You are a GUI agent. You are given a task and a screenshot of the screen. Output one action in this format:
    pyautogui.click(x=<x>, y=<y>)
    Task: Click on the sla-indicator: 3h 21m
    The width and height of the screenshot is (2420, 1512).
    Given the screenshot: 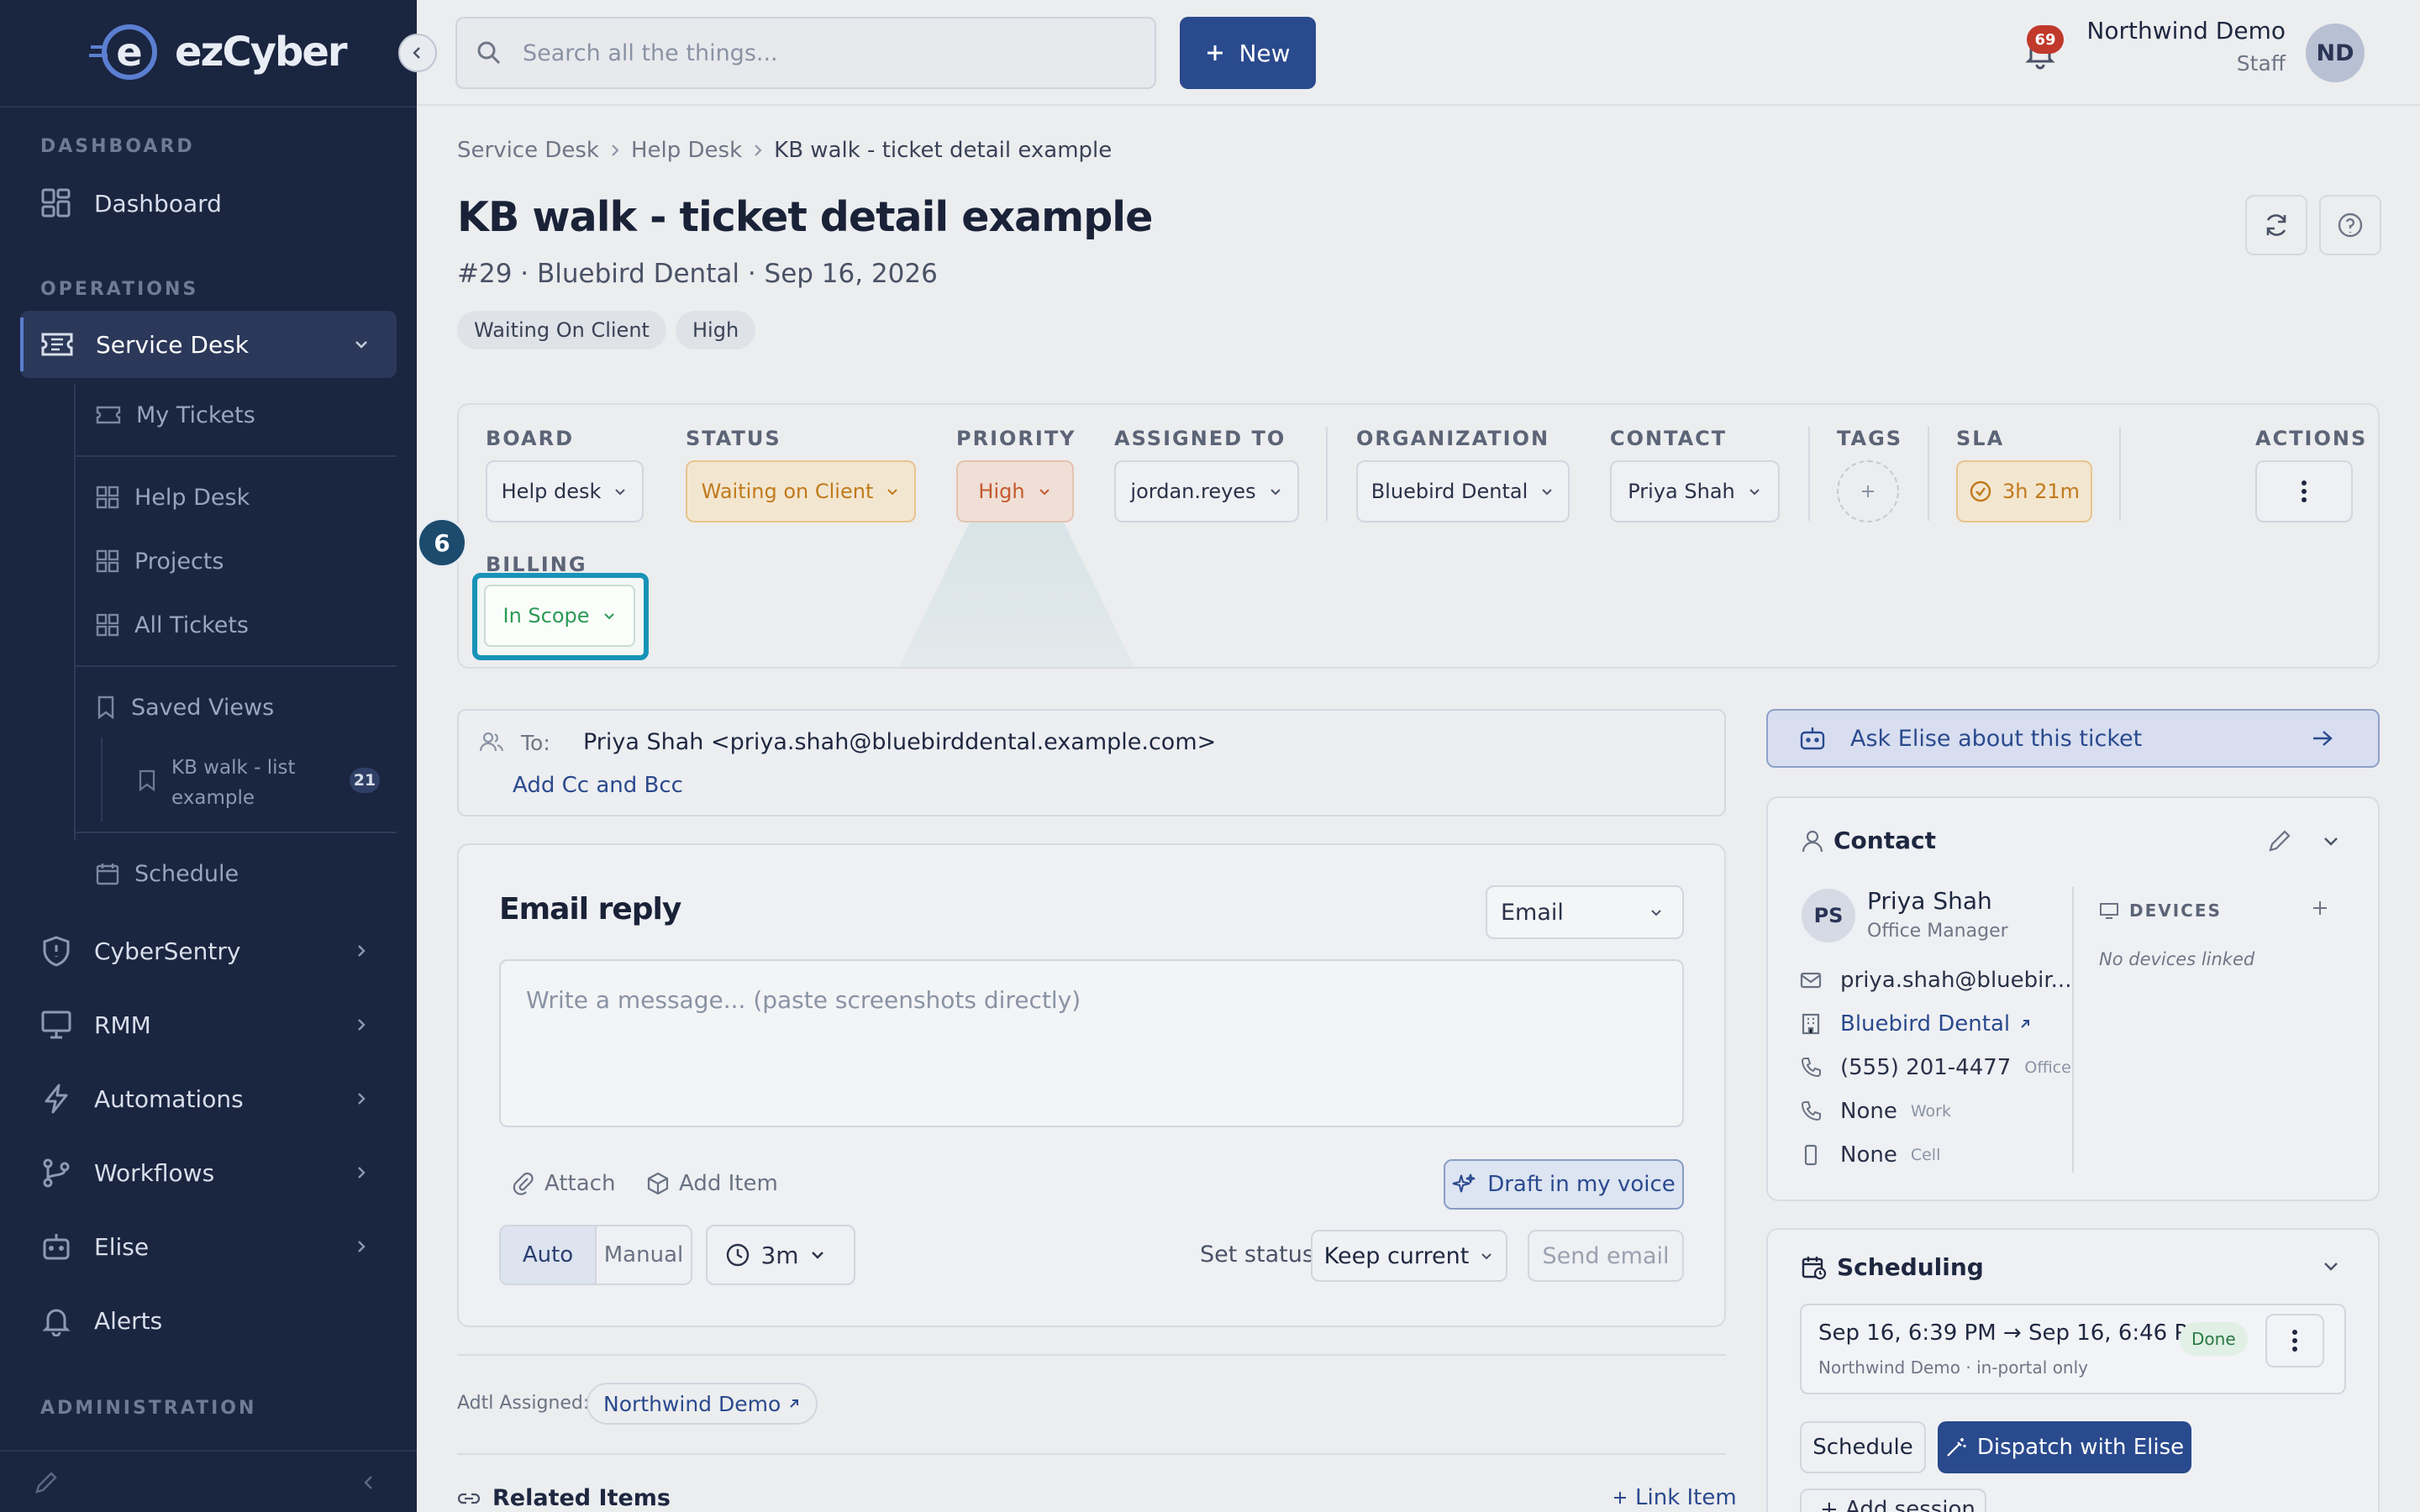 What is the action you would take?
    pyautogui.click(x=2024, y=491)
    